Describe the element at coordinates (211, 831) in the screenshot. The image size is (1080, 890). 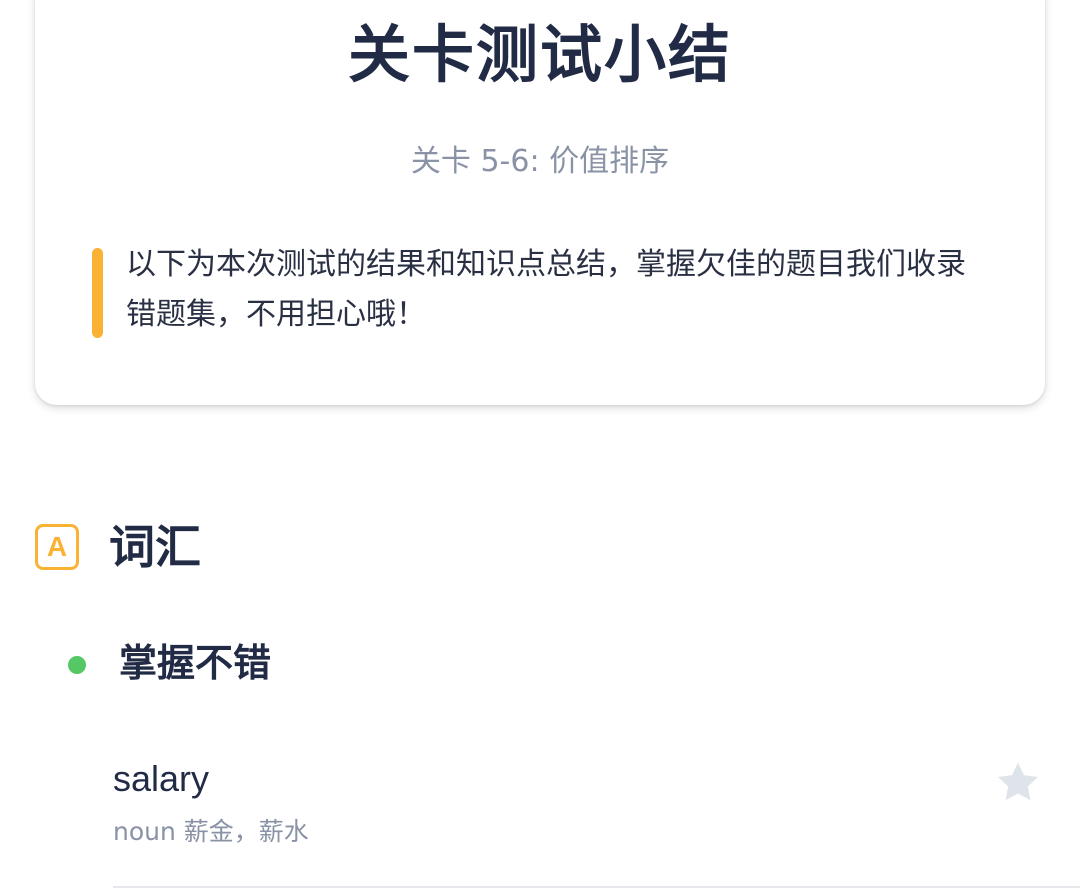
I see `word-definition: noun 薪金，薪水` at that location.